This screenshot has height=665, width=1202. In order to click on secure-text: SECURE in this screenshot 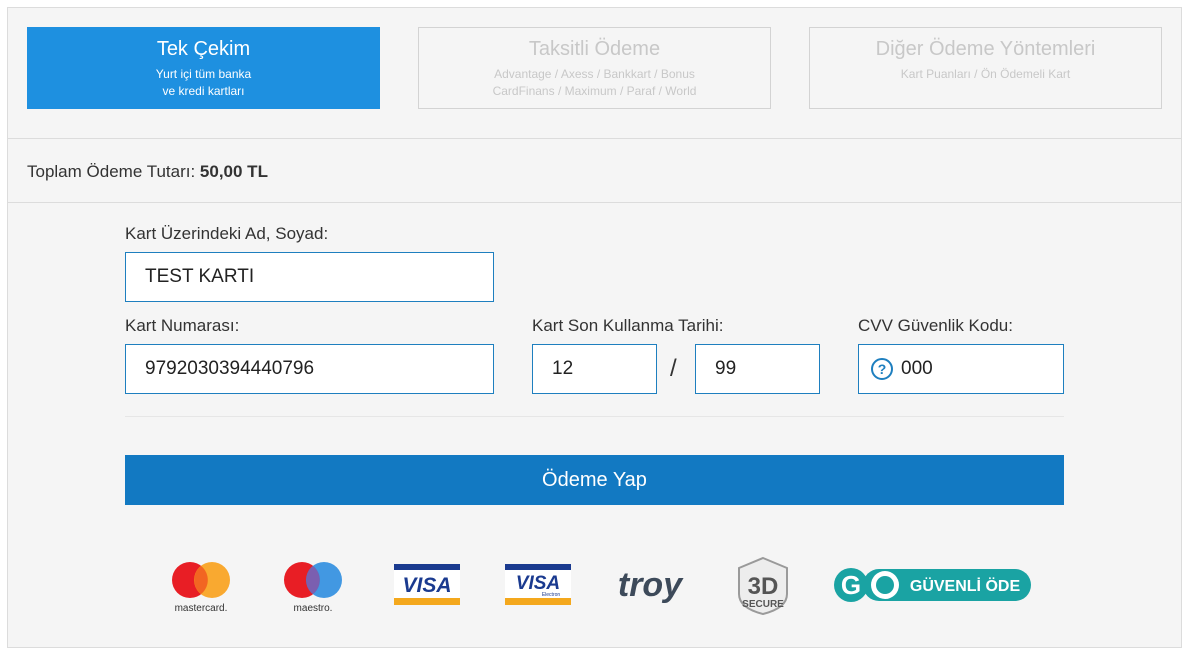, I will do `click(763, 604)`.